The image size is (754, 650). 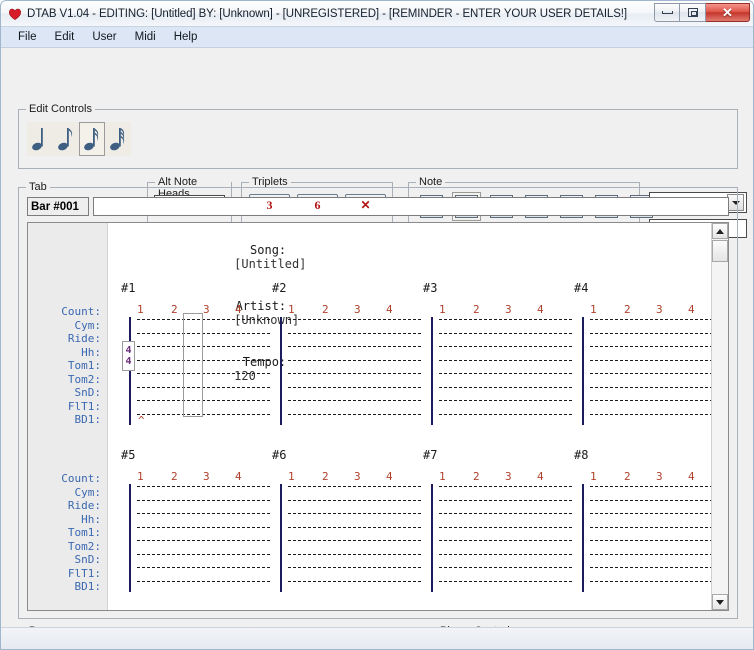 What do you see at coordinates (88, 586) in the screenshot?
I see `track-label-bd1: BD1:` at bounding box center [88, 586].